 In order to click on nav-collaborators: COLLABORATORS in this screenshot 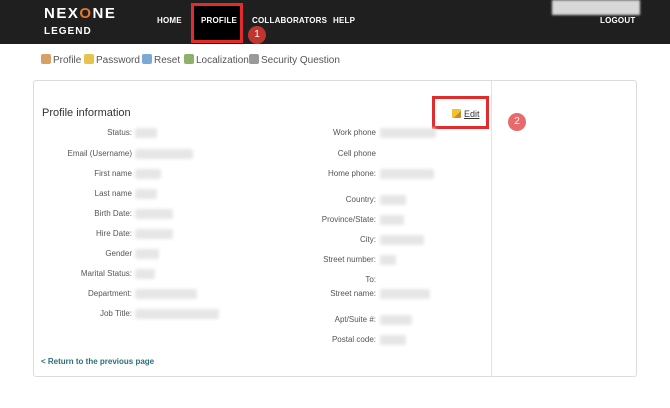, I will do `click(289, 20)`.